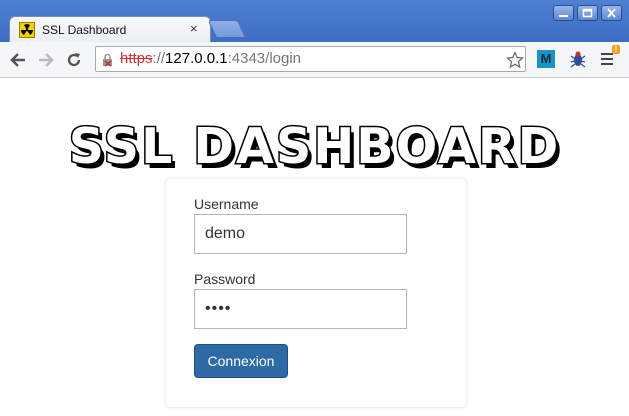 The width and height of the screenshot is (629, 416). What do you see at coordinates (578, 59) in the screenshot?
I see `bug-extension-icon` at bounding box center [578, 59].